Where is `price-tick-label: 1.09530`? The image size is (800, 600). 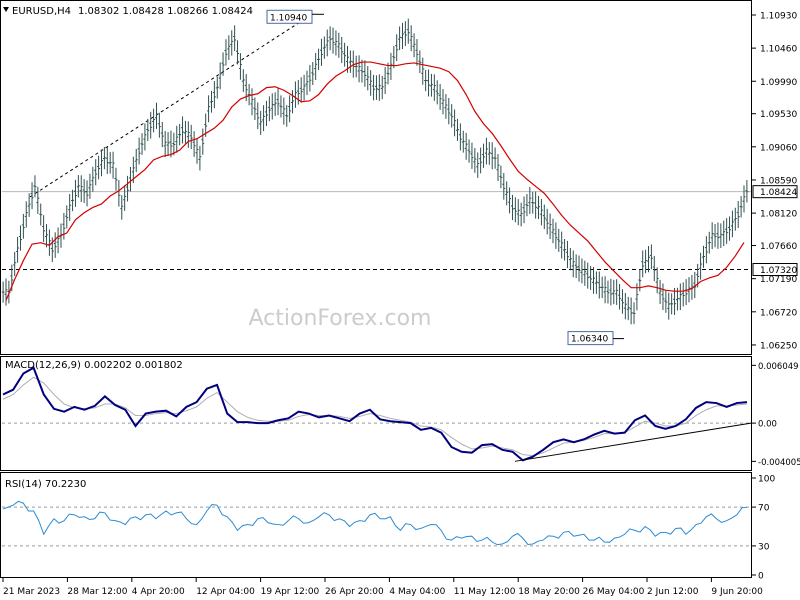 price-tick-label: 1.09530 is located at coordinates (778, 115).